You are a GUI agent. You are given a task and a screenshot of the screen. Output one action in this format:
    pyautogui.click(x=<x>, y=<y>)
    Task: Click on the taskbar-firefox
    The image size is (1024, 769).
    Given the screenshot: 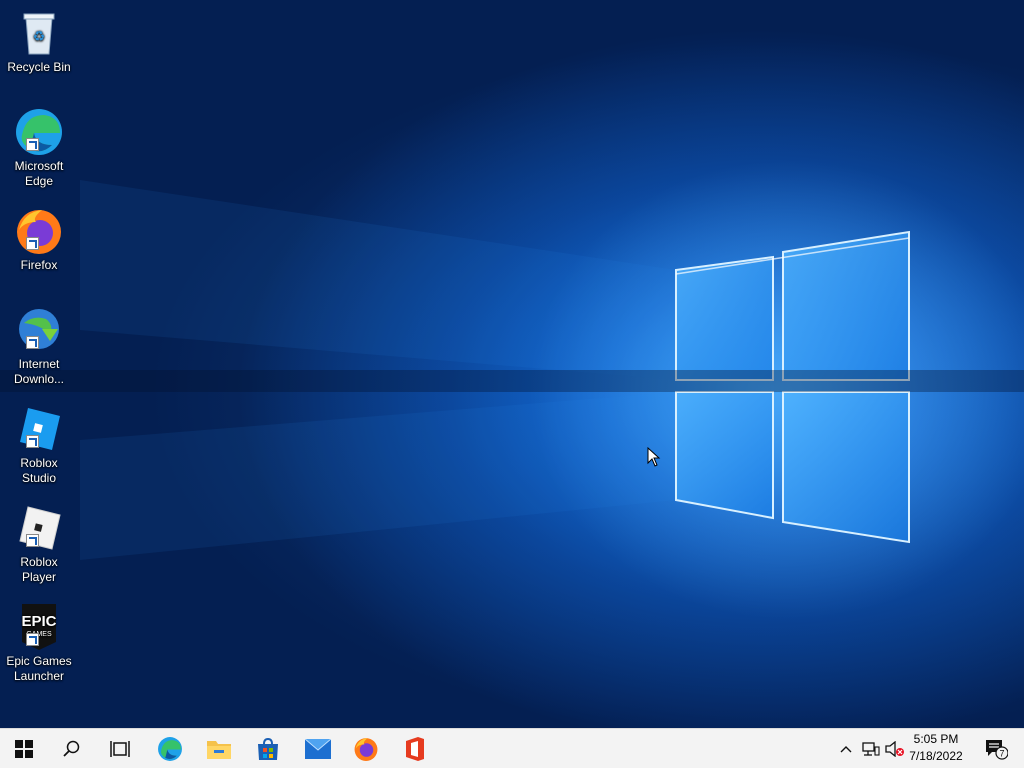 What is the action you would take?
    pyautogui.click(x=366, y=749)
    